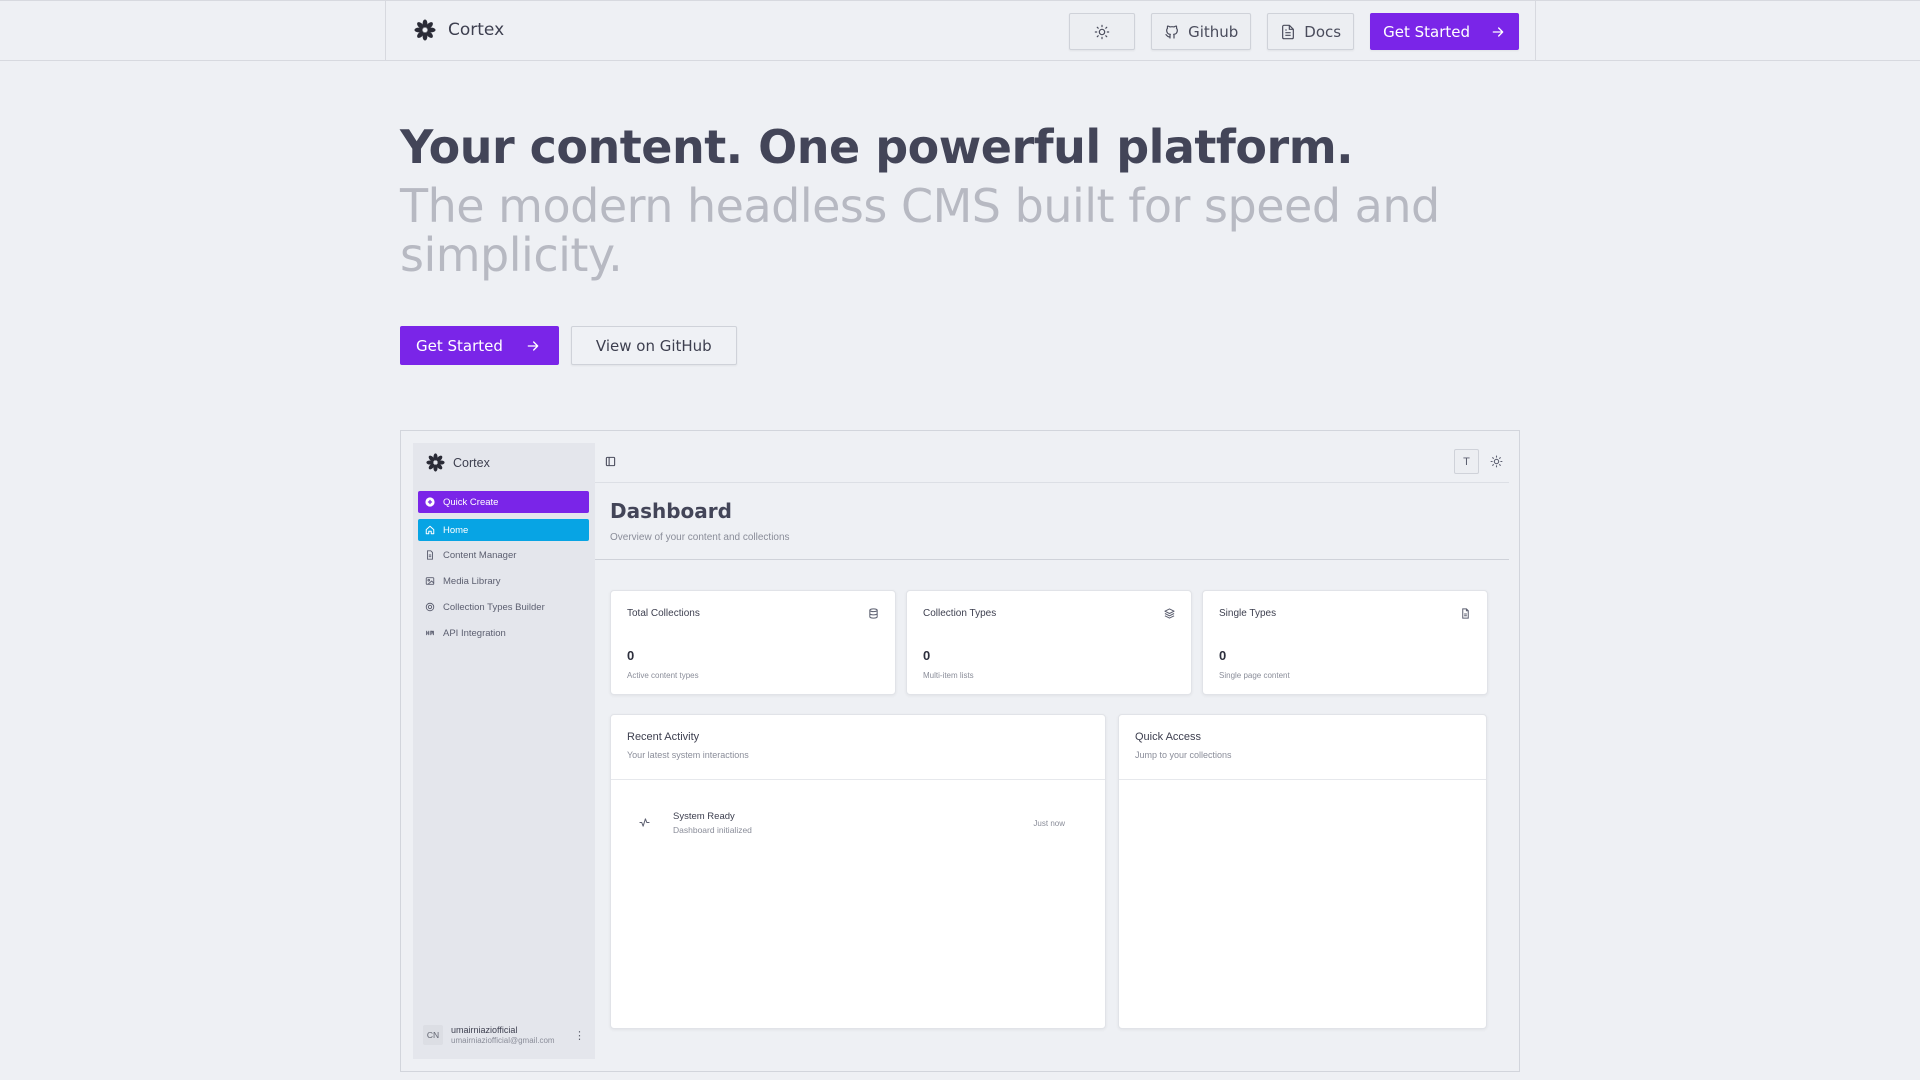  Describe the element at coordinates (568, 345) in the screenshot. I see `hero-cta-group: Get Started View on GitHub` at that location.